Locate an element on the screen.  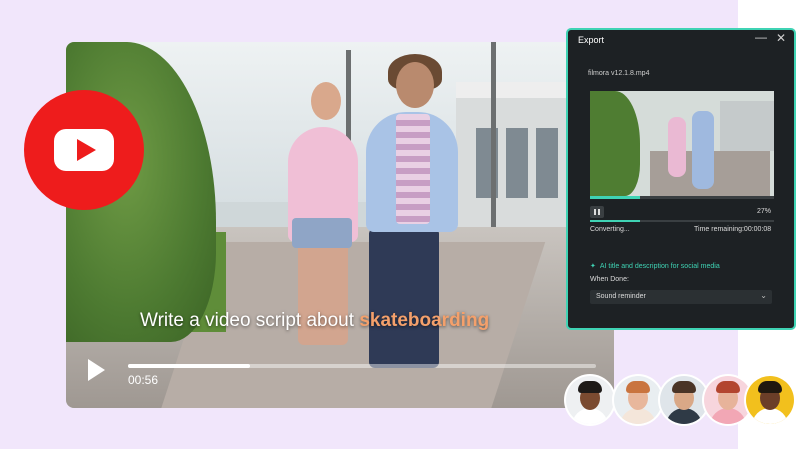
play-icon is located at coordinates (96, 370).